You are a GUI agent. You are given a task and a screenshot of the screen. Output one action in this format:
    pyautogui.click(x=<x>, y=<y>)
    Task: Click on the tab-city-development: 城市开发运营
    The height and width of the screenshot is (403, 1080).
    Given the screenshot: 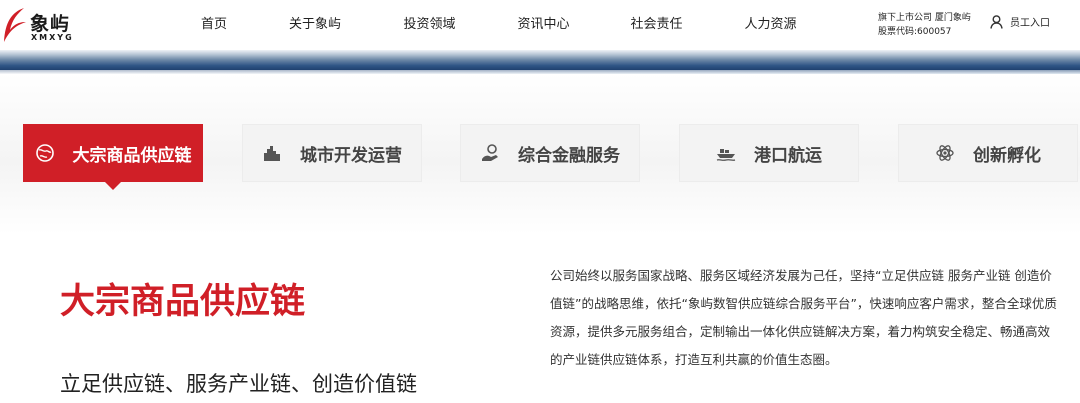 What is the action you would take?
    pyautogui.click(x=332, y=153)
    